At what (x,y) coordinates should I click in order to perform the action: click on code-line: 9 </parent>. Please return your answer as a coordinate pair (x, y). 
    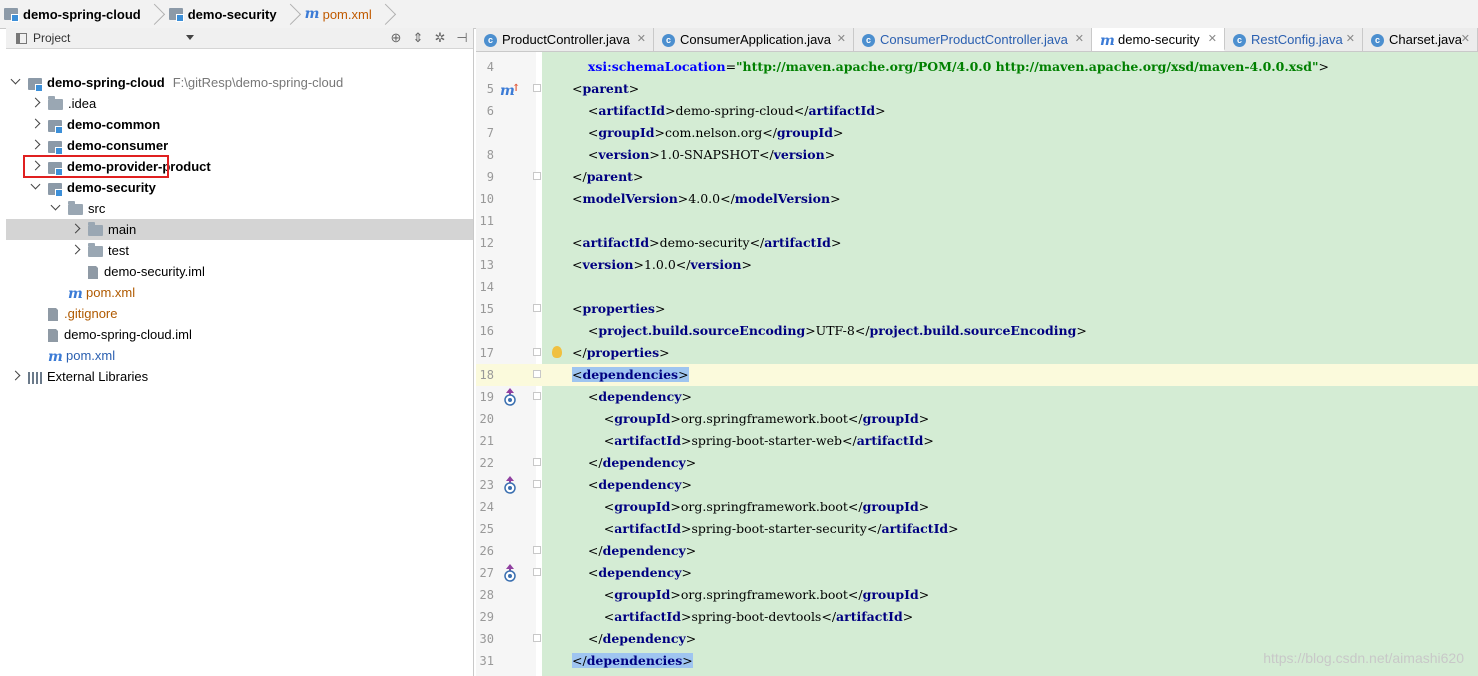
    Looking at the image, I should click on (977, 177).